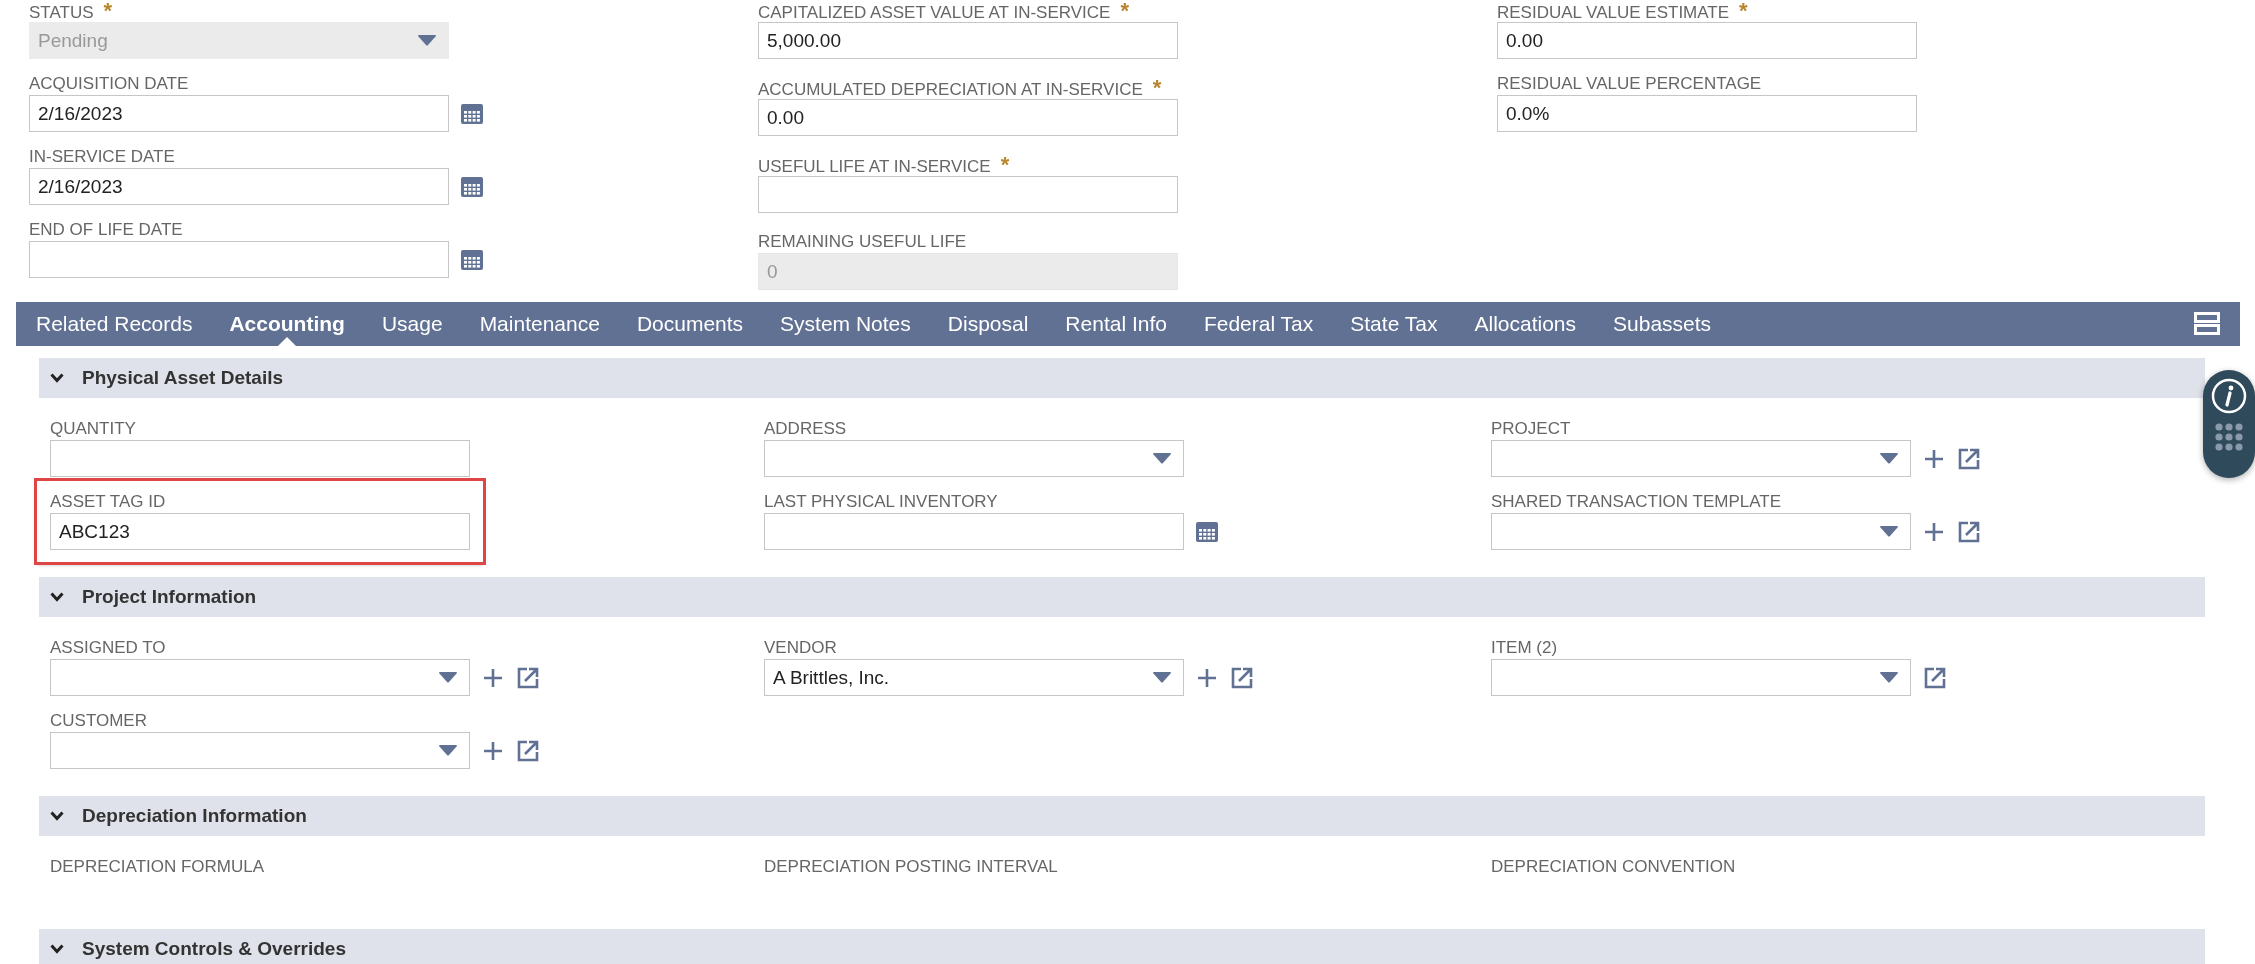  Describe the element at coordinates (1122, 816) in the screenshot. I see `section-header: Depreciation Information` at that location.